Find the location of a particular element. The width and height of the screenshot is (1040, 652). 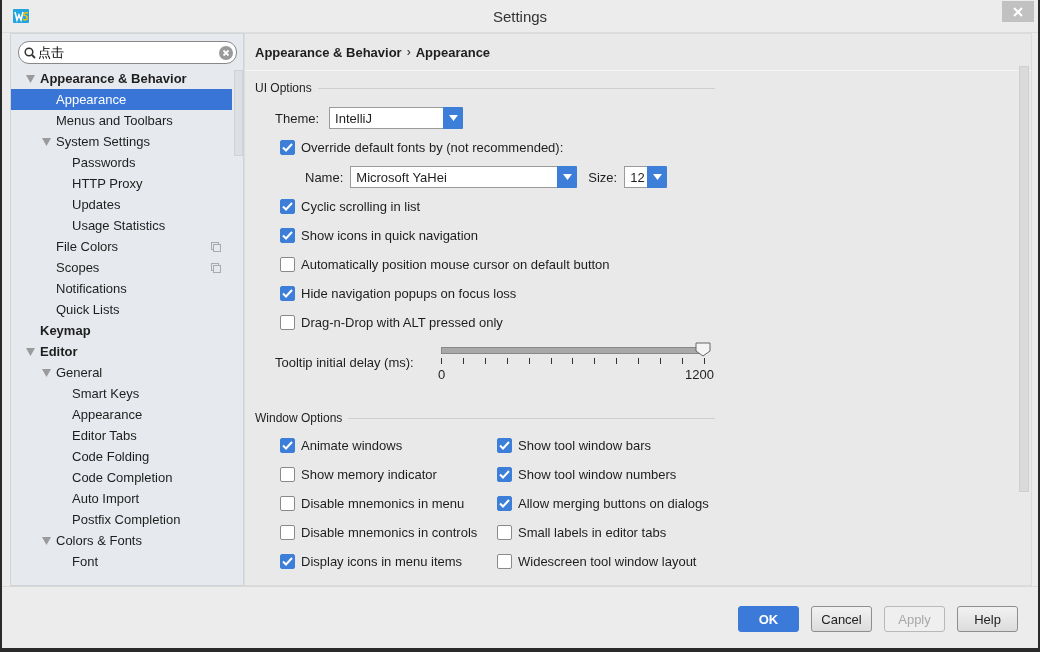

theme-label: Theme: is located at coordinates (297, 118).